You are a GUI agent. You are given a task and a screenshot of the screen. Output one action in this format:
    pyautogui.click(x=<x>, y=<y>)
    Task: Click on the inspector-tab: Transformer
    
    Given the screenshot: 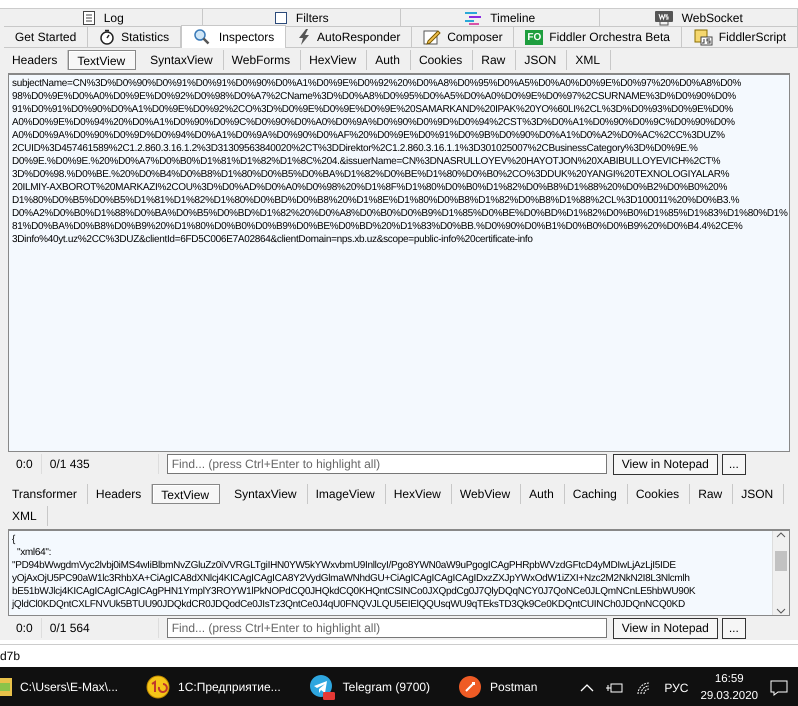 What is the action you would take?
    pyautogui.click(x=46, y=494)
    